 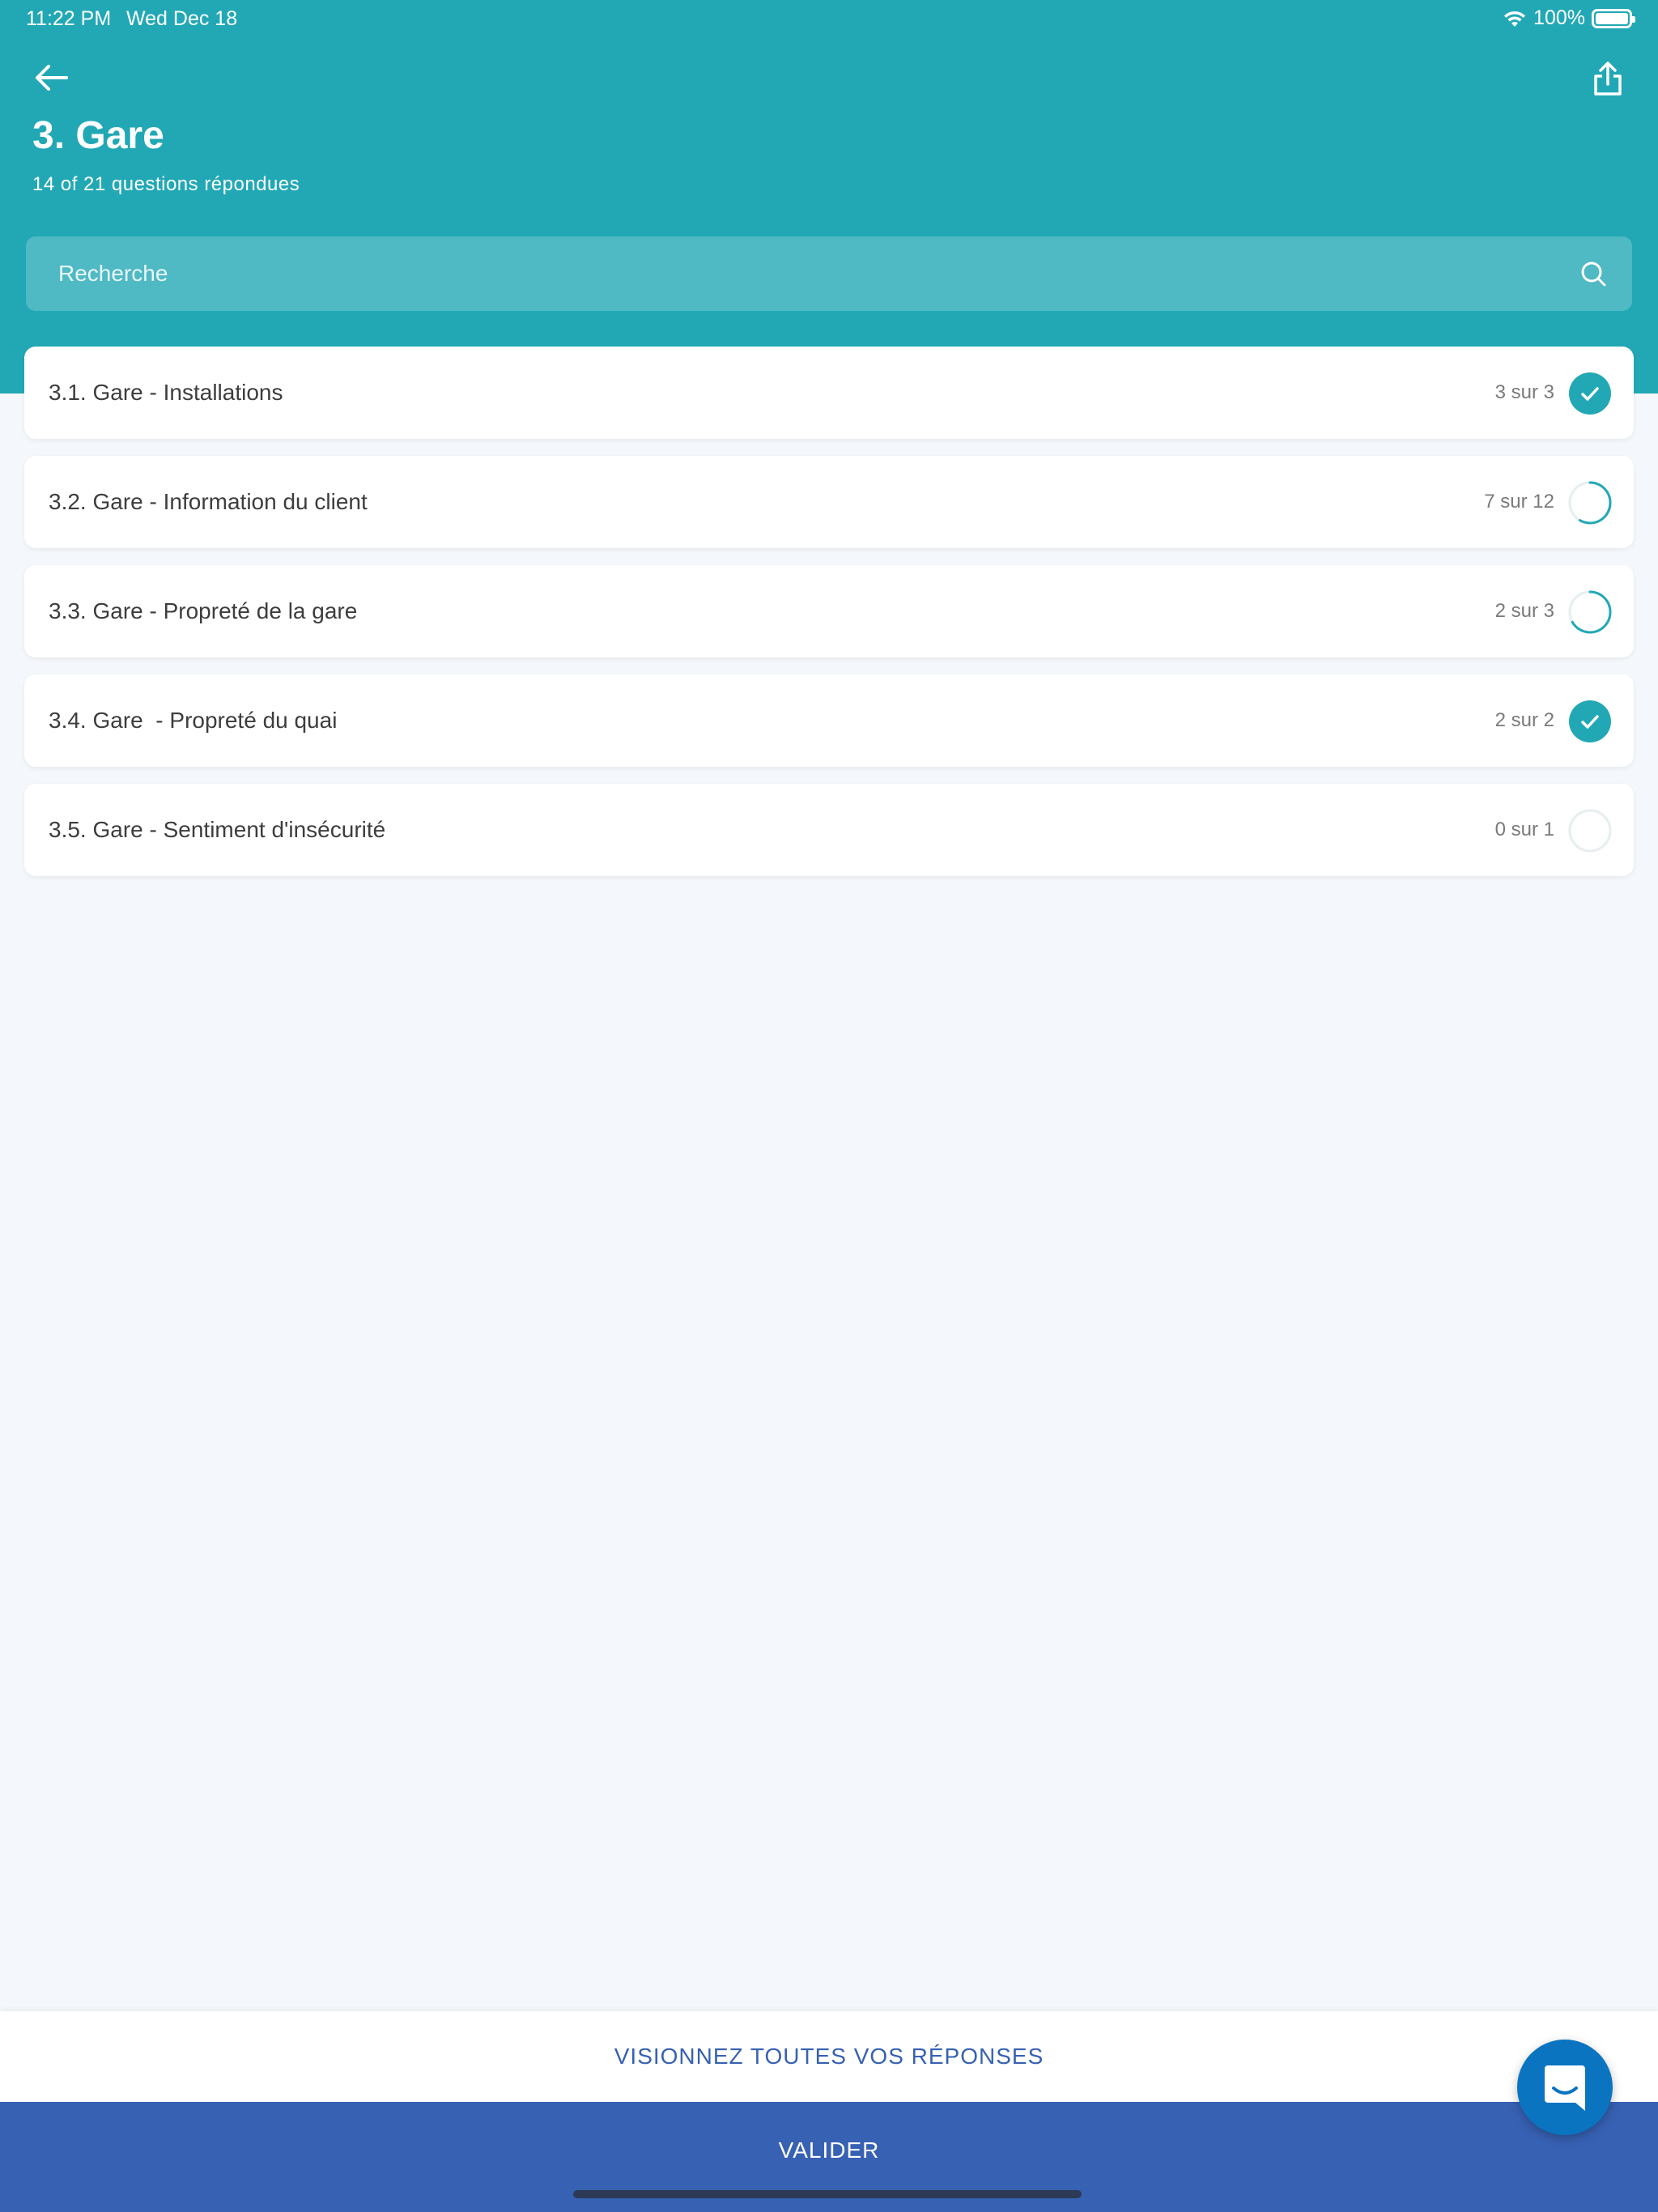 What do you see at coordinates (1608, 78) in the screenshot?
I see `share-icon` at bounding box center [1608, 78].